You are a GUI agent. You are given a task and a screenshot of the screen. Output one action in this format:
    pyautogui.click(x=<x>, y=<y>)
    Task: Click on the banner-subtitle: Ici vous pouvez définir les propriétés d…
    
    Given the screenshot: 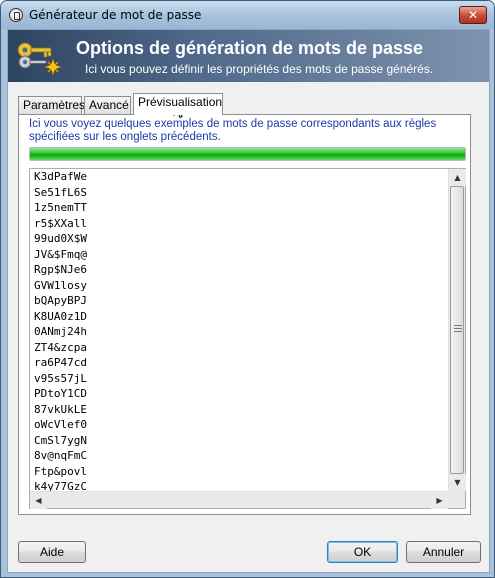 What is the action you would take?
    pyautogui.click(x=259, y=69)
    